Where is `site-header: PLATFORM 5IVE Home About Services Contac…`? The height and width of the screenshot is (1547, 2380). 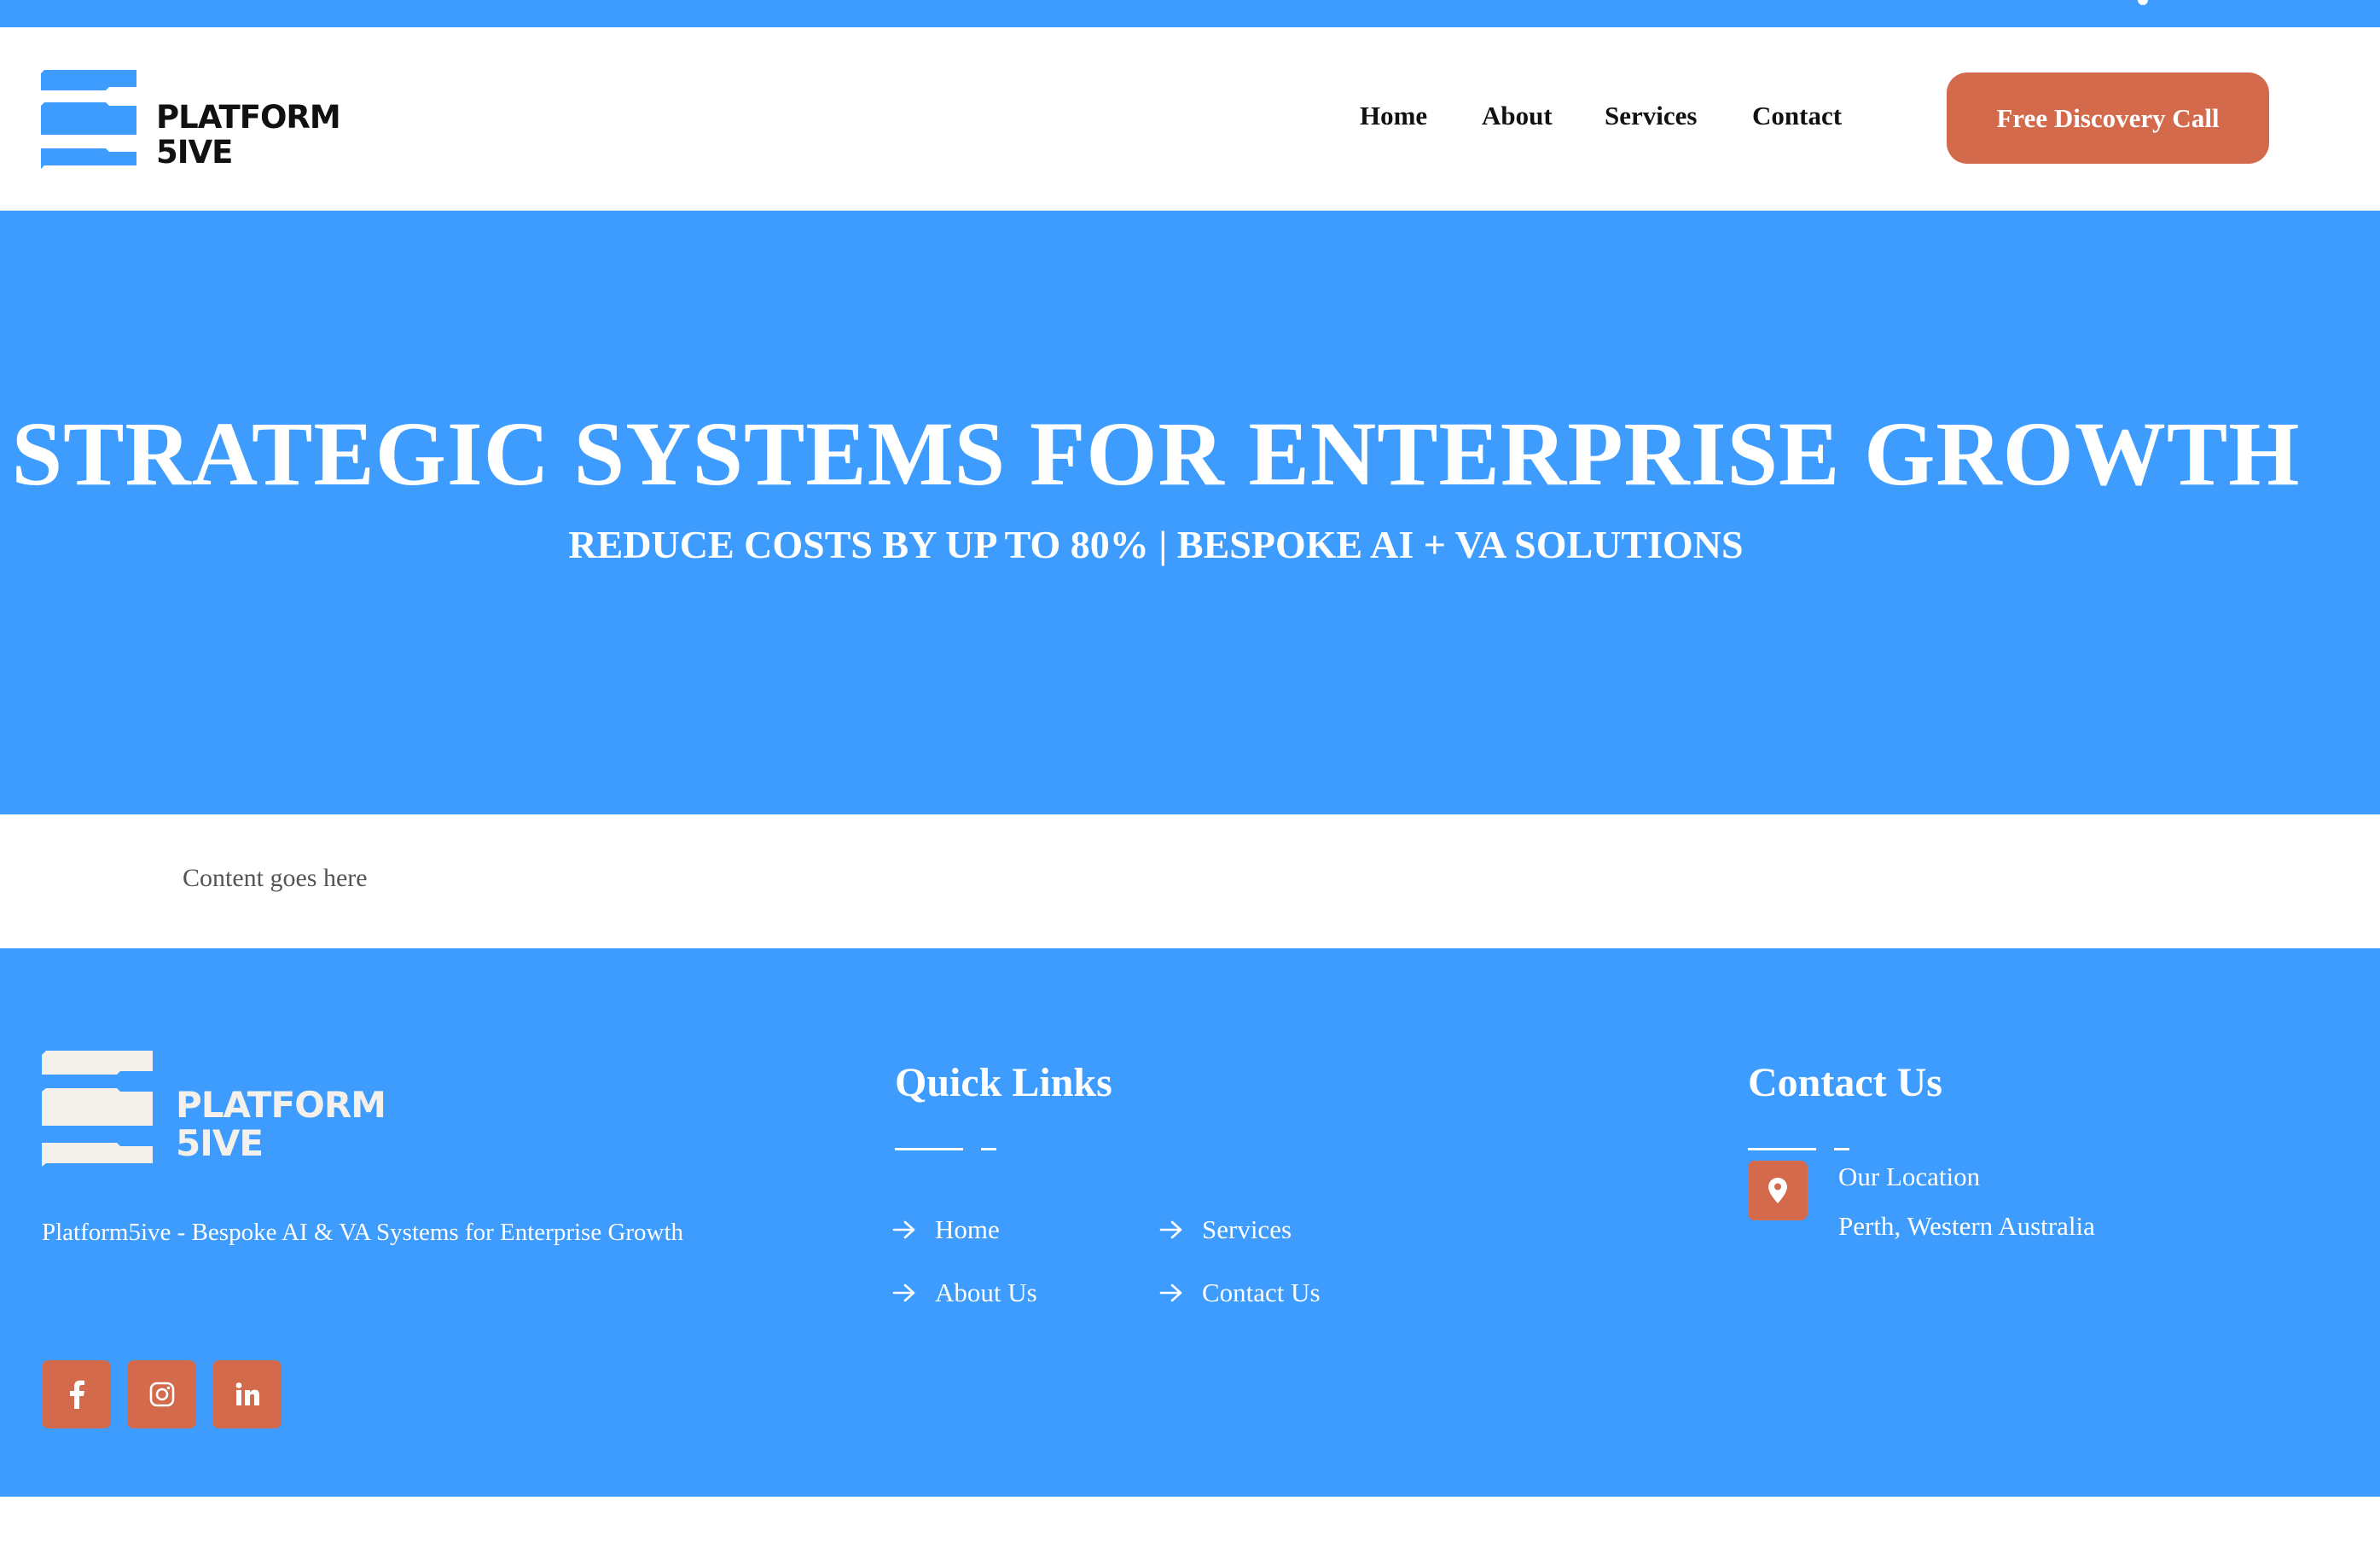
site-header: PLATFORM 5IVE Home About Services Contac… is located at coordinates (1190, 119).